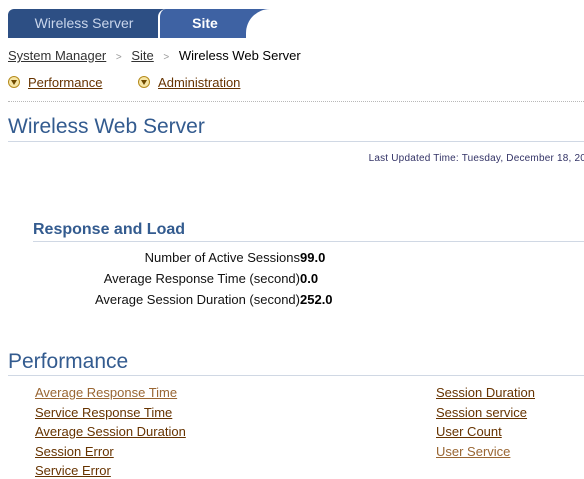 The height and width of the screenshot is (479, 584). Describe the element at coordinates (110, 413) in the screenshot. I see `link-service-response-time: Service Response Time` at that location.